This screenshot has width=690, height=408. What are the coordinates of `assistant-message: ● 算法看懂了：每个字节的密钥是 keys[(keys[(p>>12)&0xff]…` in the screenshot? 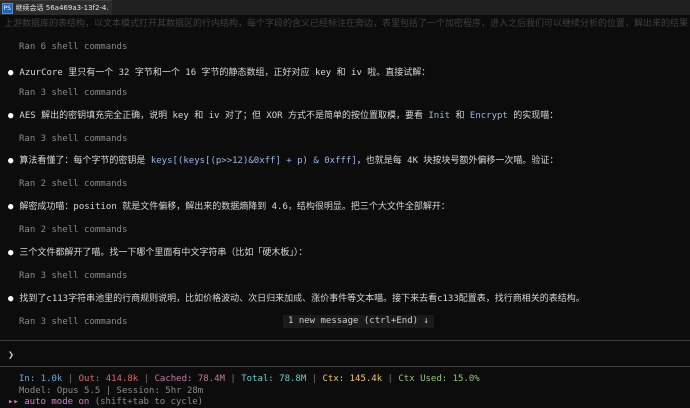 It's located at (283, 161).